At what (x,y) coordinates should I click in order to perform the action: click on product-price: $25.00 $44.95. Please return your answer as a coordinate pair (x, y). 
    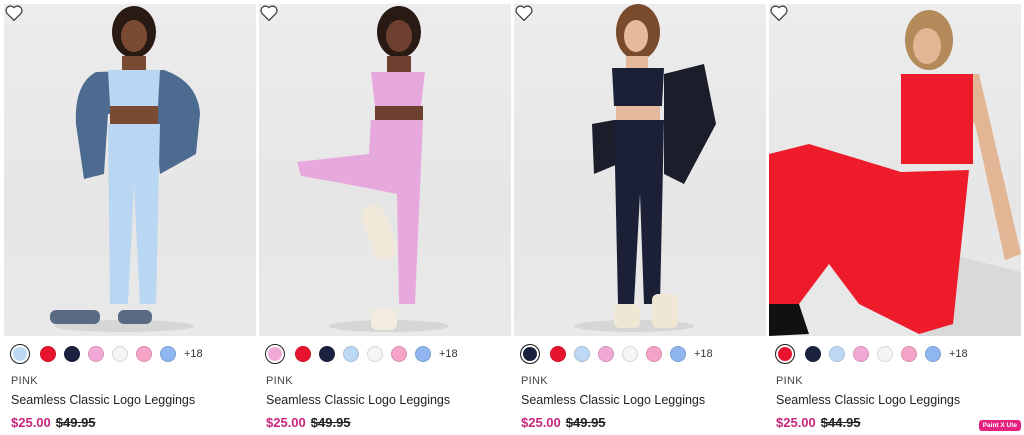
    Looking at the image, I should click on (818, 422).